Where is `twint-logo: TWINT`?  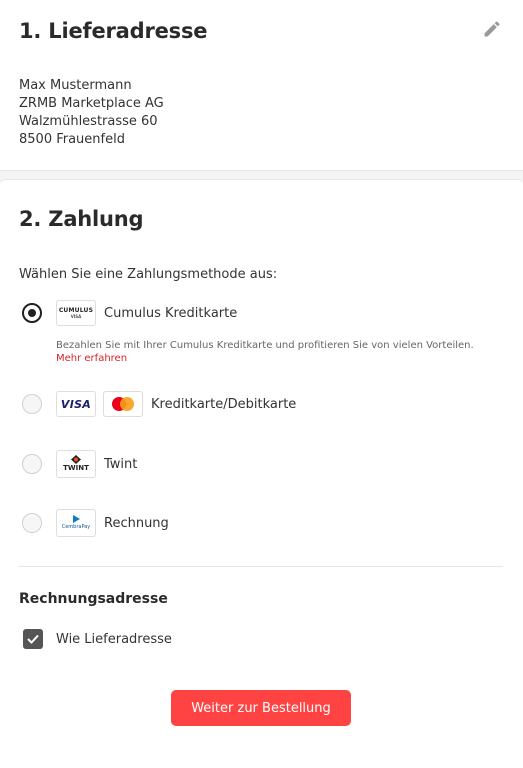 twint-logo: TWINT is located at coordinates (76, 464).